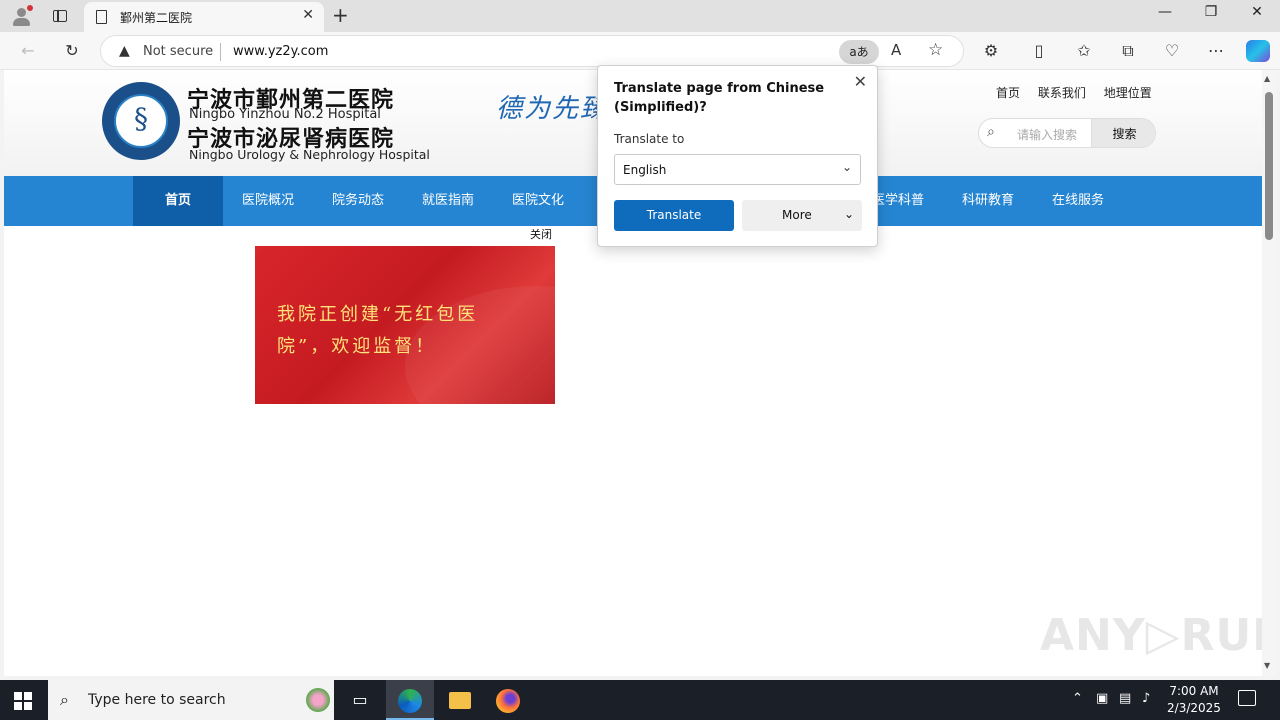 This screenshot has width=1280, height=720. Describe the element at coordinates (1194, 691) in the screenshot. I see `clock-time: 7:00 AM` at that location.